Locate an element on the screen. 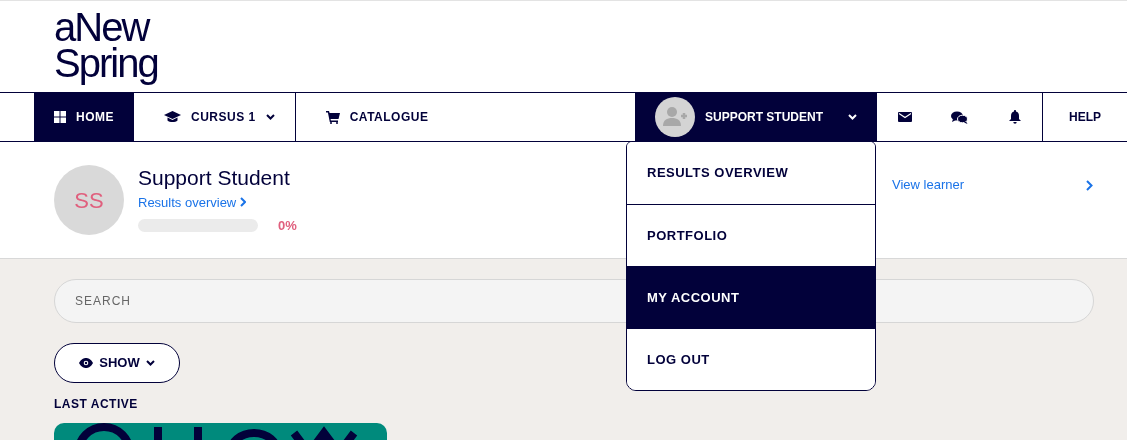 The width and height of the screenshot is (1127, 440). view-learner-link: View learner is located at coordinates (992, 185).